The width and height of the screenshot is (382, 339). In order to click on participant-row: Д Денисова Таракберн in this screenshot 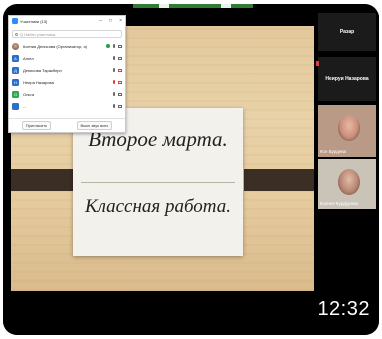, I will do `click(67, 70)`.